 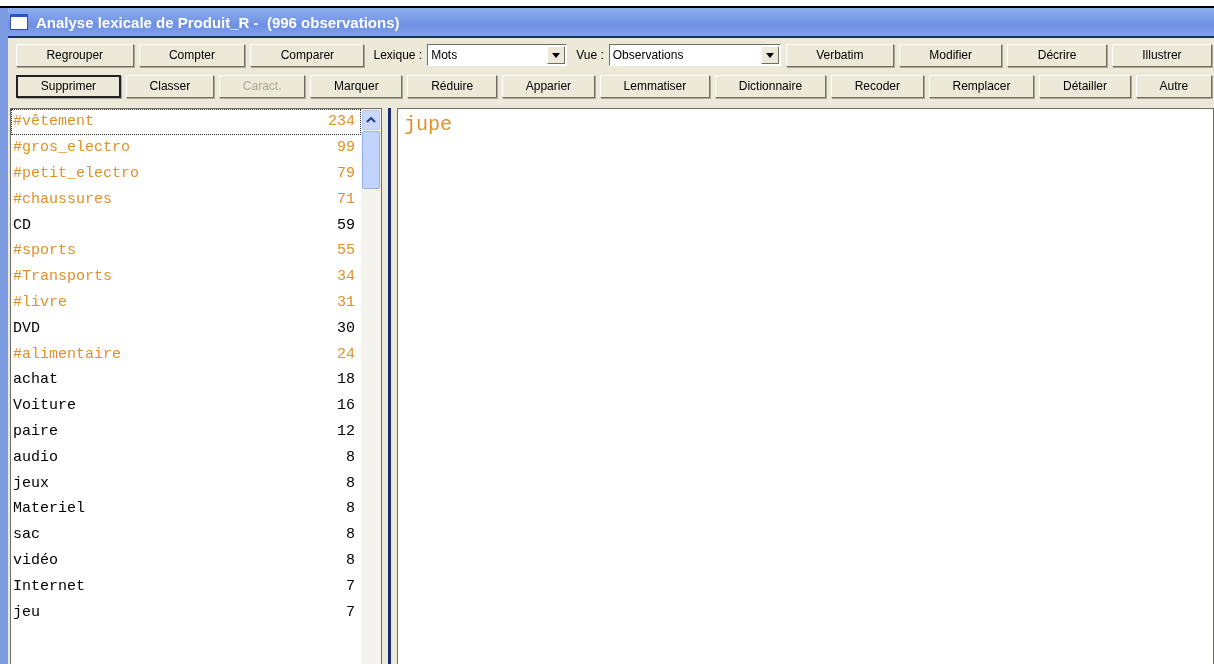 What do you see at coordinates (218, 22) in the screenshot?
I see `window-title: Analyse lexicale de Produit_R - (996 observations)` at bounding box center [218, 22].